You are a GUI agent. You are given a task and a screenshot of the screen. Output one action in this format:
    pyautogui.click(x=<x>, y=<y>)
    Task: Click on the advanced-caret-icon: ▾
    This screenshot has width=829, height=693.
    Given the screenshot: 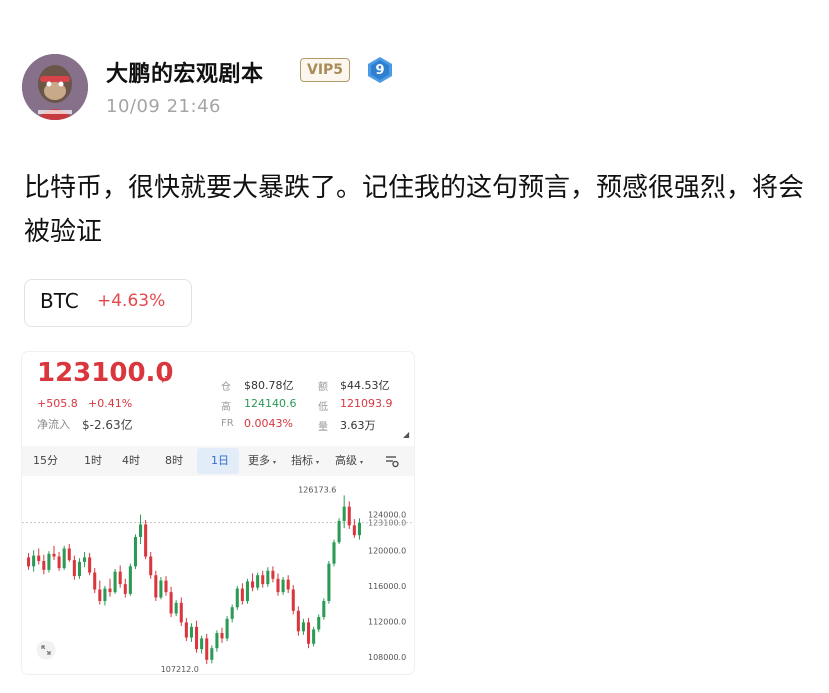 What is the action you would take?
    pyautogui.click(x=362, y=462)
    